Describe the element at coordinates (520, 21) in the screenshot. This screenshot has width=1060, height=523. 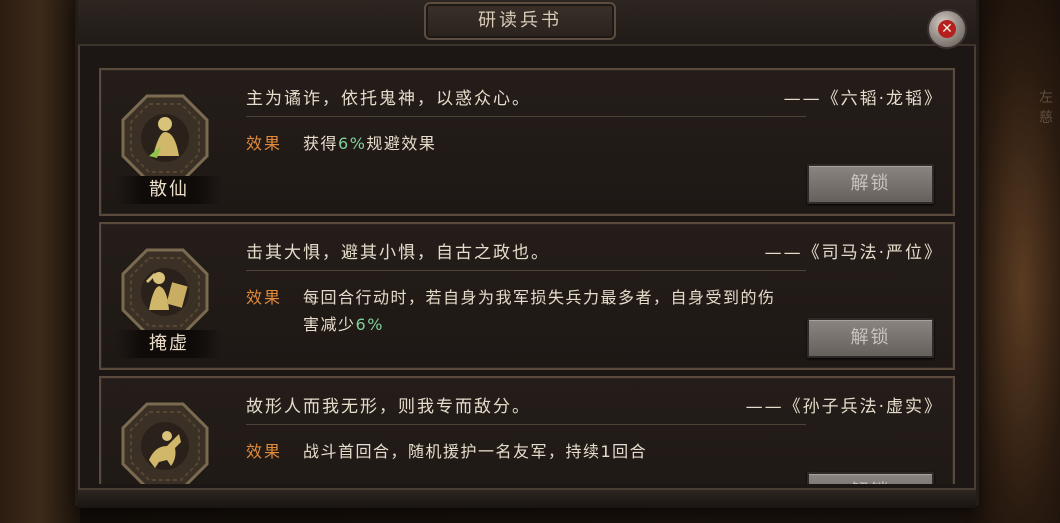
I see `dialog-title: 研读兵书` at that location.